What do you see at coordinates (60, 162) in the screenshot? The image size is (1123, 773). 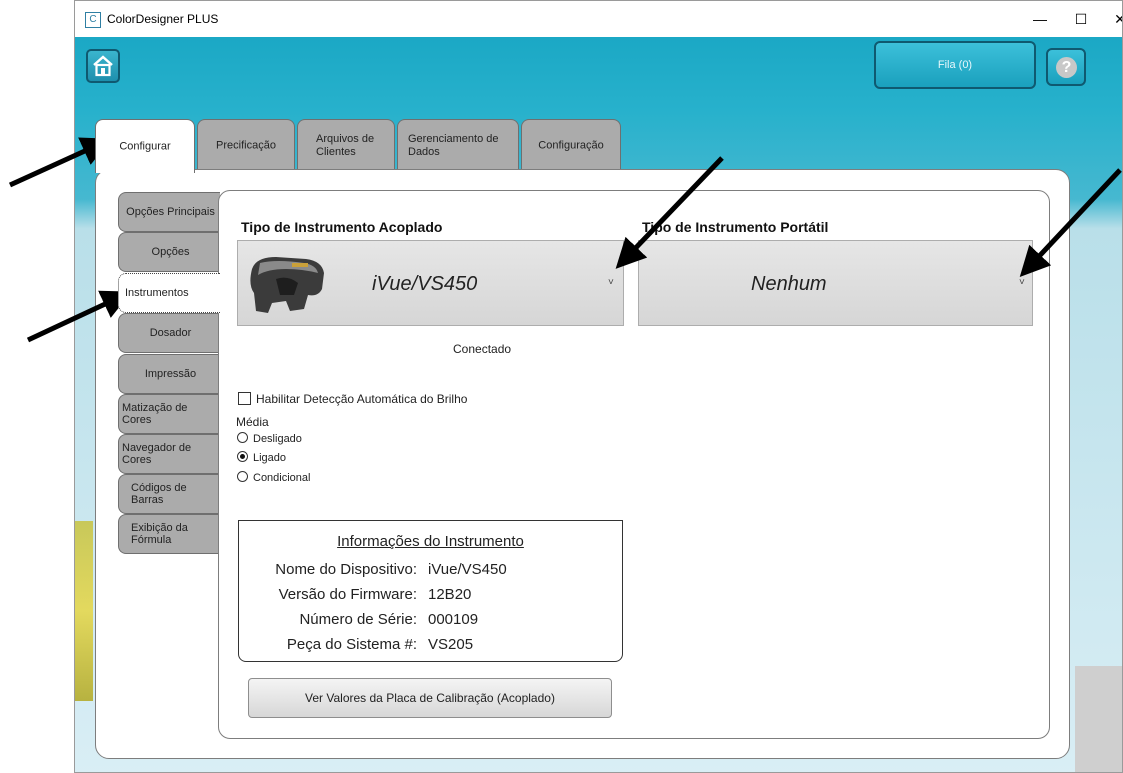 I see `arrow-to-configurar-tab` at bounding box center [60, 162].